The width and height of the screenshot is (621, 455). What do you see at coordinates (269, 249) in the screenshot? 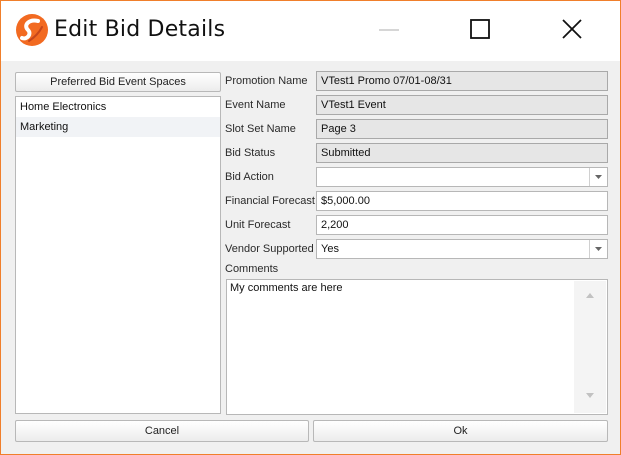
I see `vendor-supported-label: Vendor Supported` at bounding box center [269, 249].